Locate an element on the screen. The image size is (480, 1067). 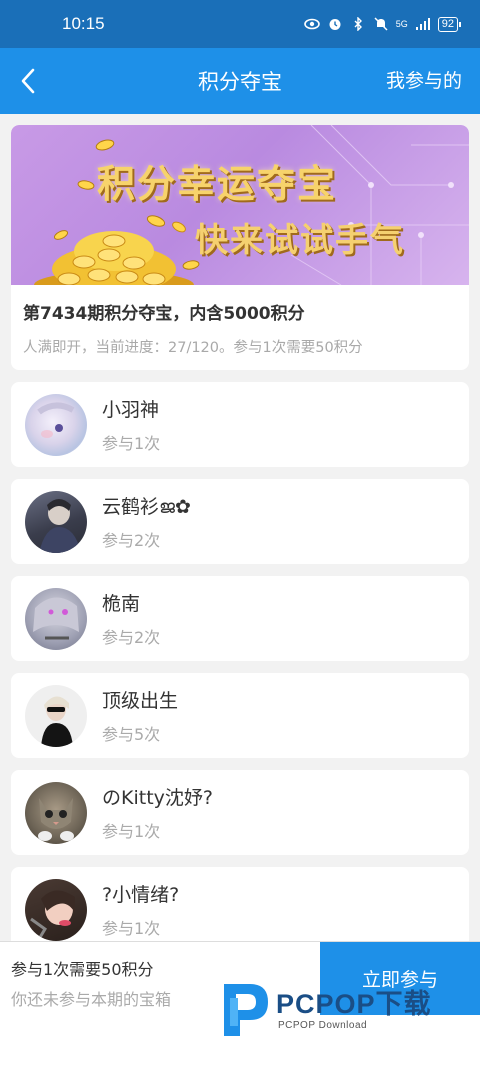
signal-icon is located at coordinates (422, 24).